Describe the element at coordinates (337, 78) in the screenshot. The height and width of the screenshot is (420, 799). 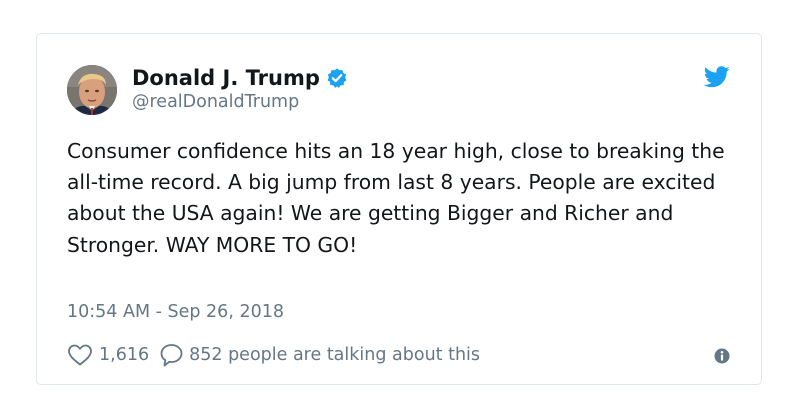
I see `verified-badge-icon` at that location.